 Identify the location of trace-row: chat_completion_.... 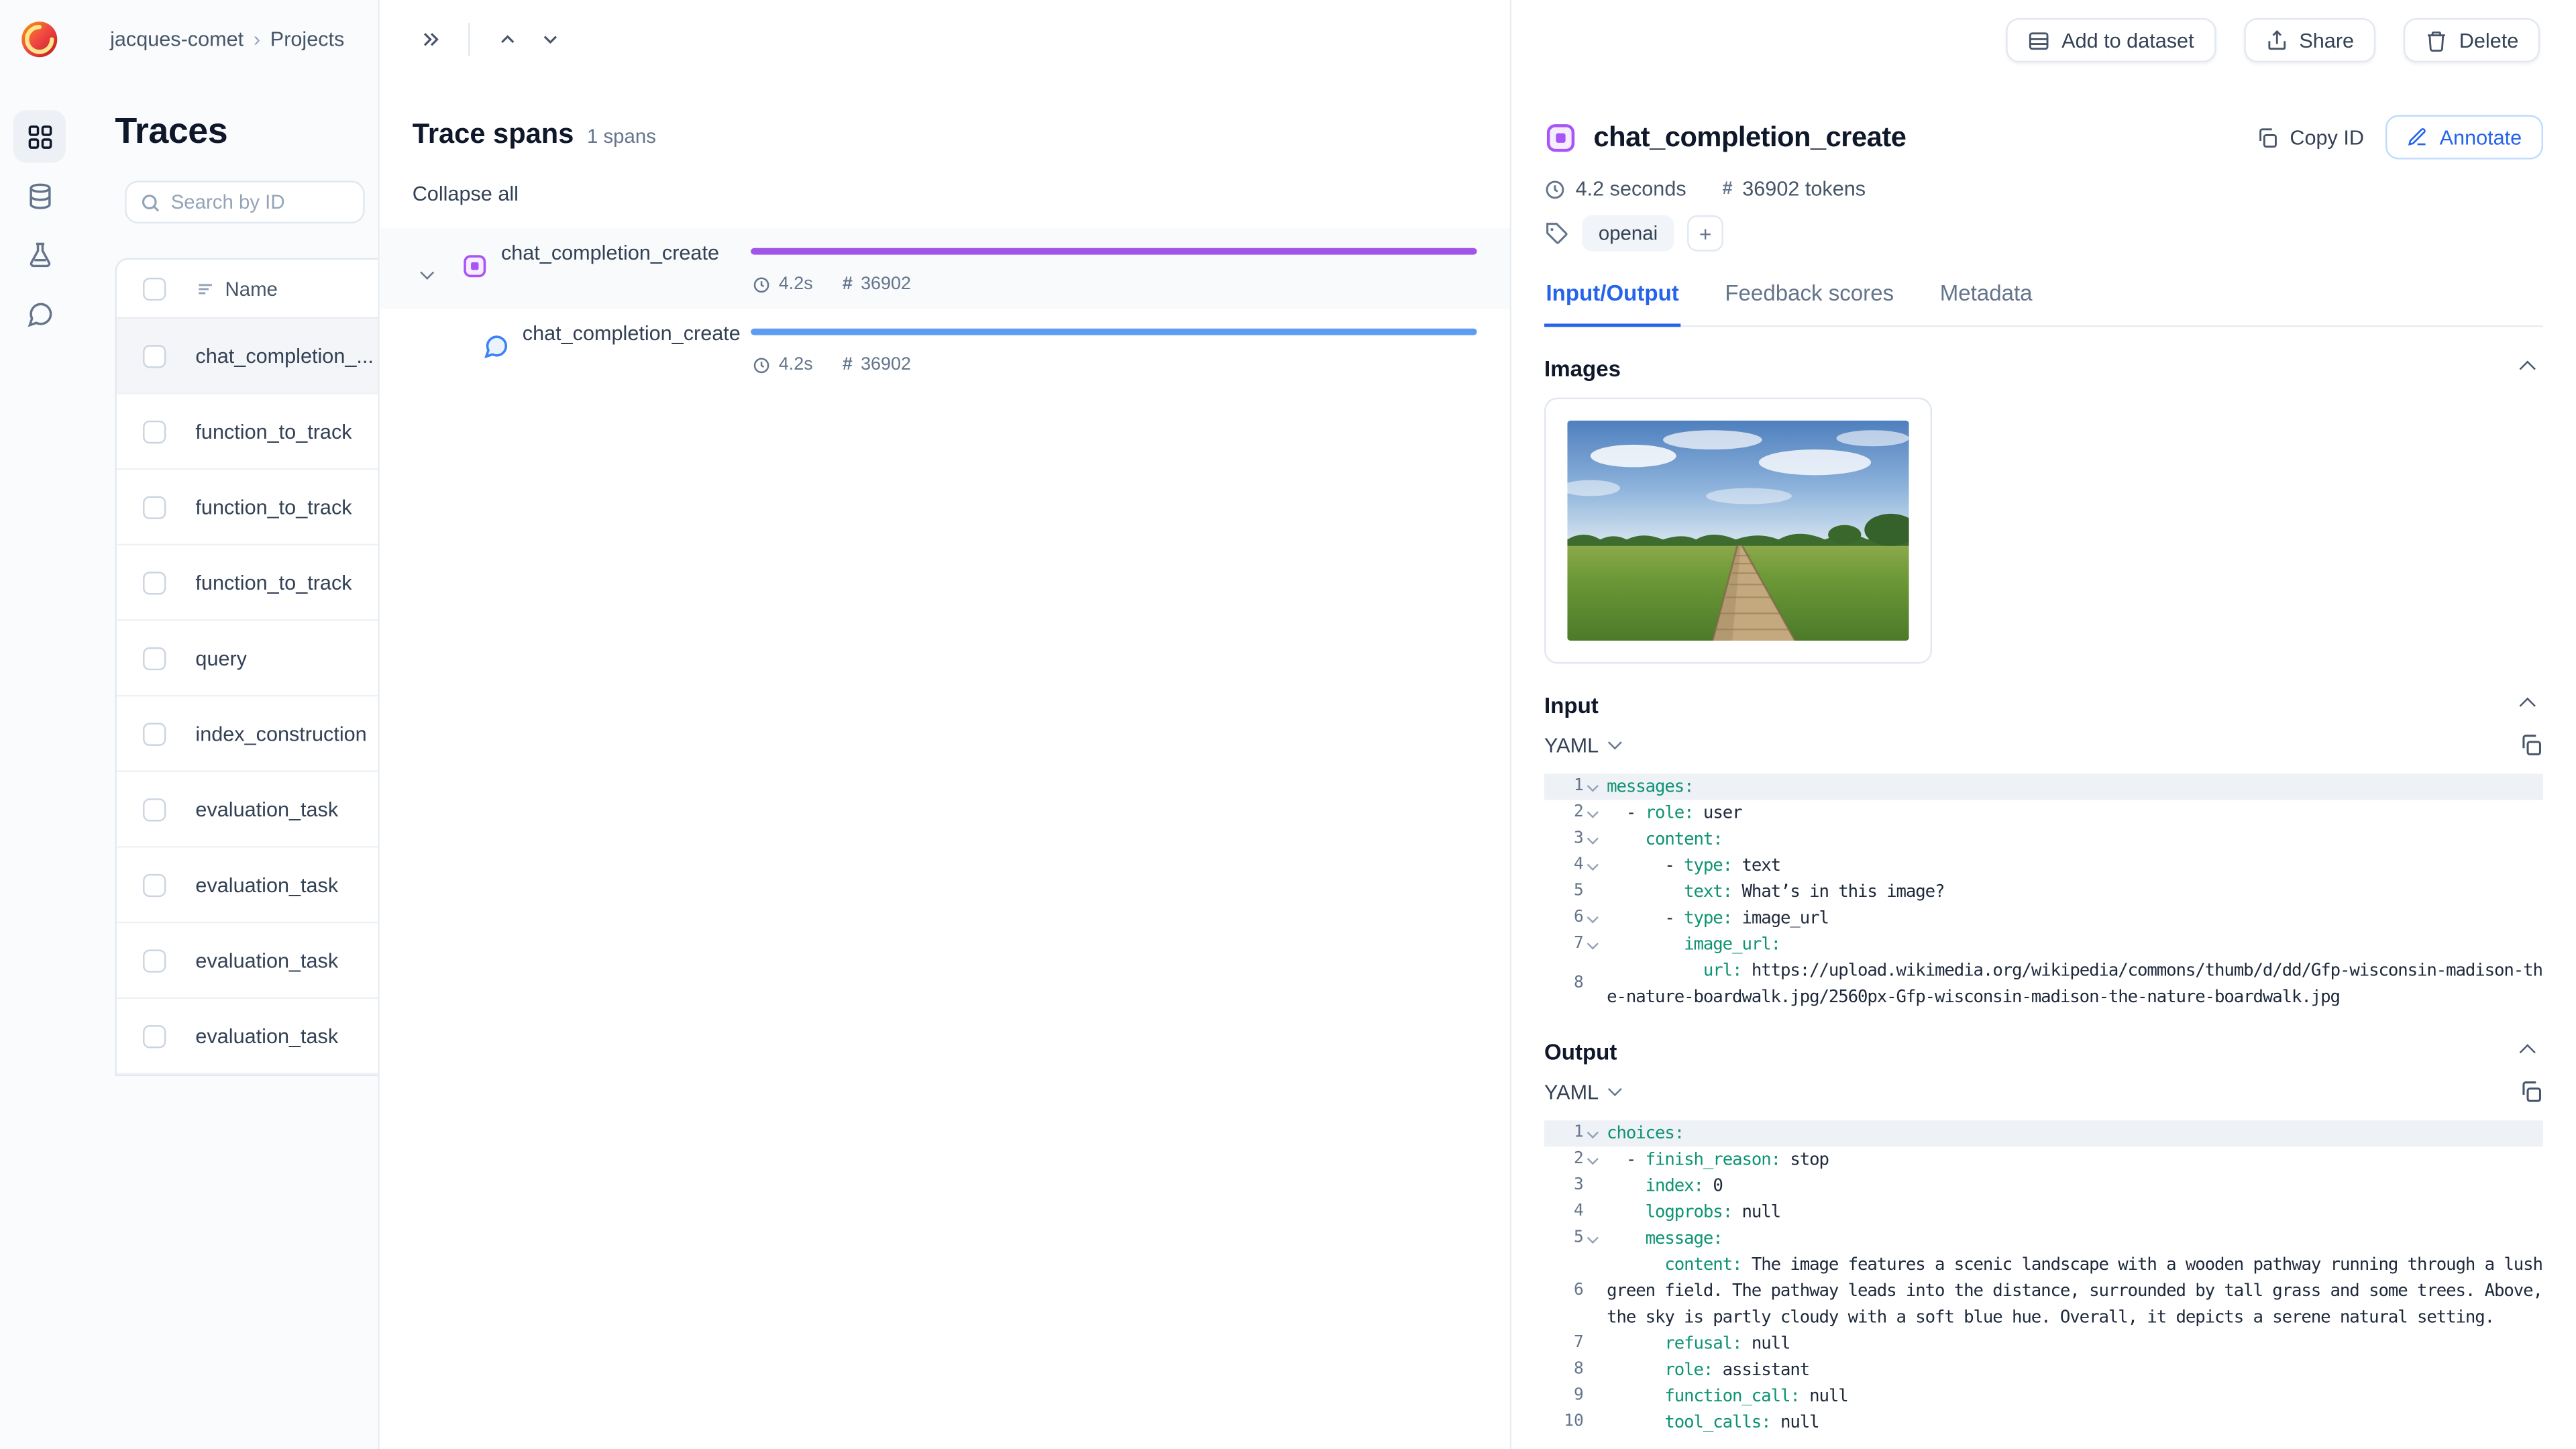
(247, 356).